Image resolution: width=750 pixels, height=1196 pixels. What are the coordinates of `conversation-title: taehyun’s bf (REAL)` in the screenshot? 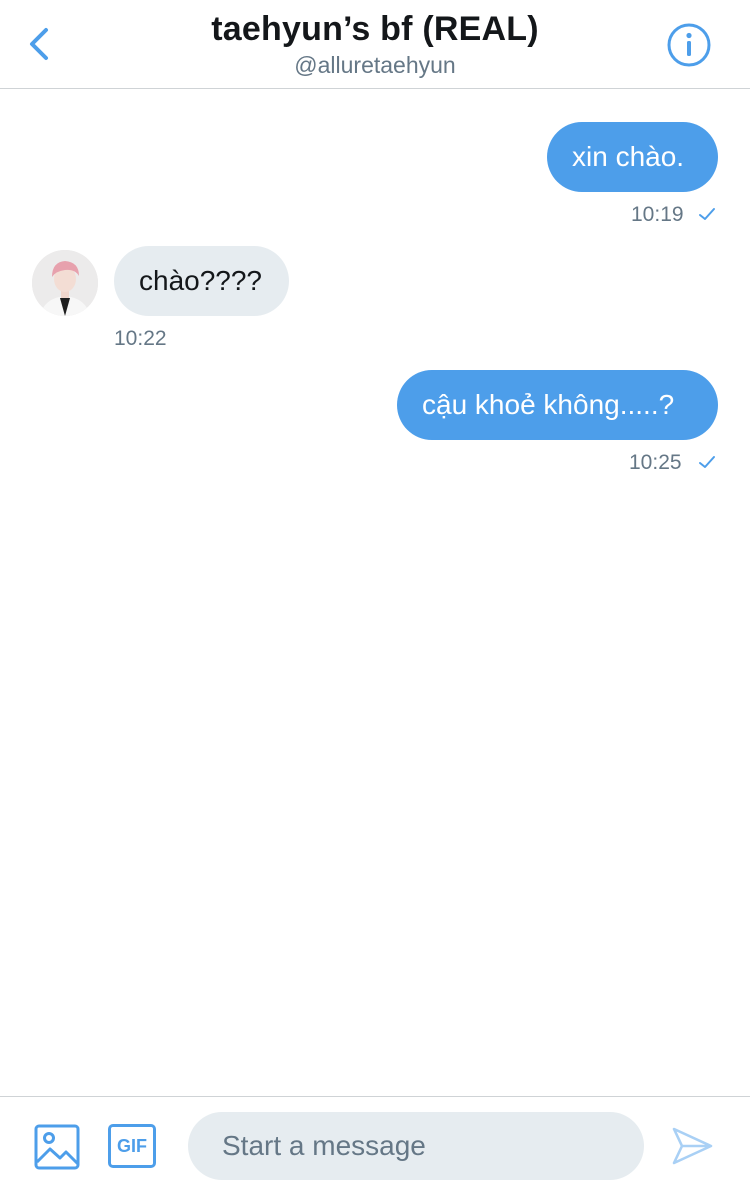 It's located at (375, 29).